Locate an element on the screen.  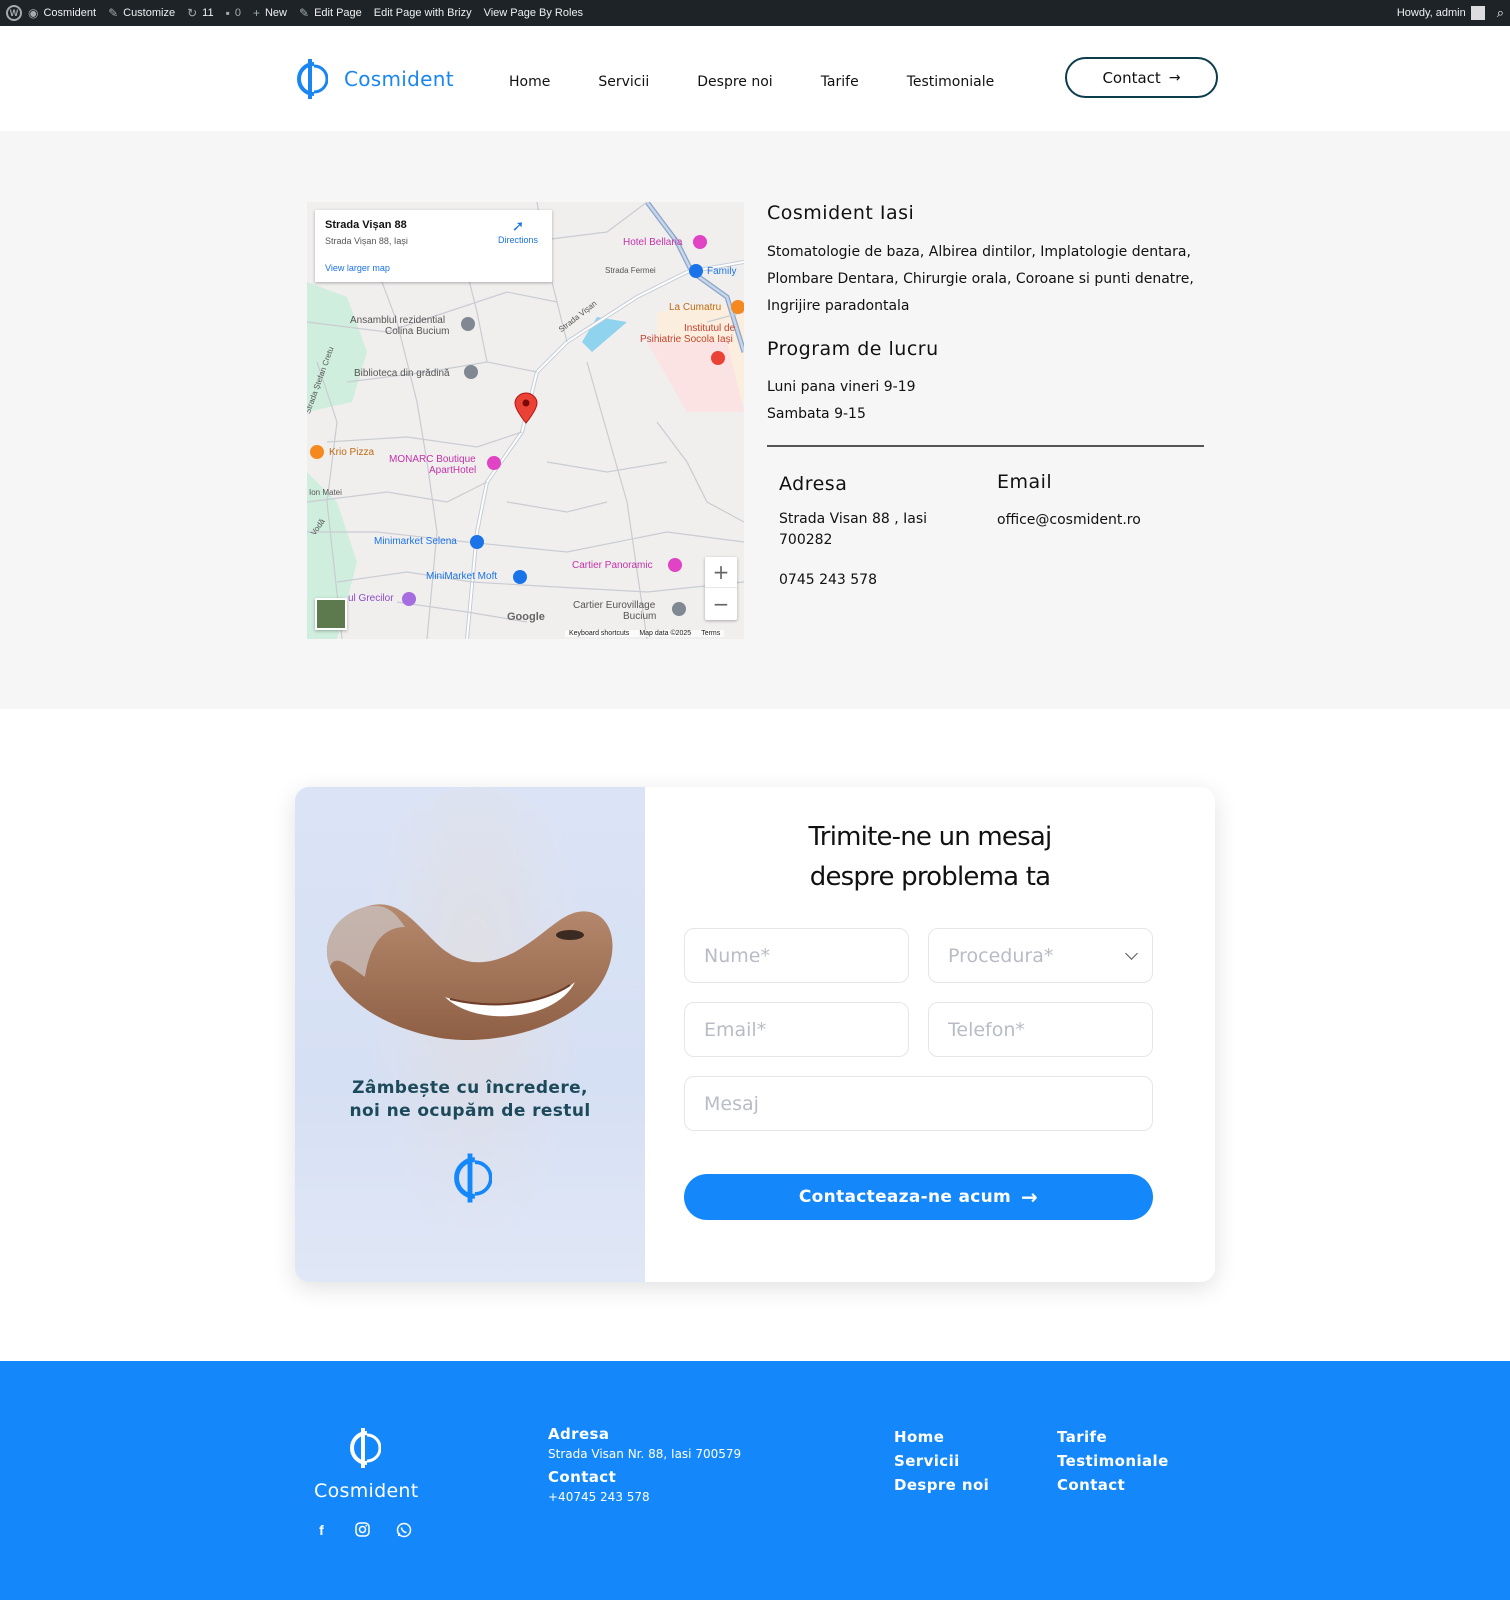
address-text: Strada Visan 88 , Iasi 700282 is located at coordinates (853, 529).